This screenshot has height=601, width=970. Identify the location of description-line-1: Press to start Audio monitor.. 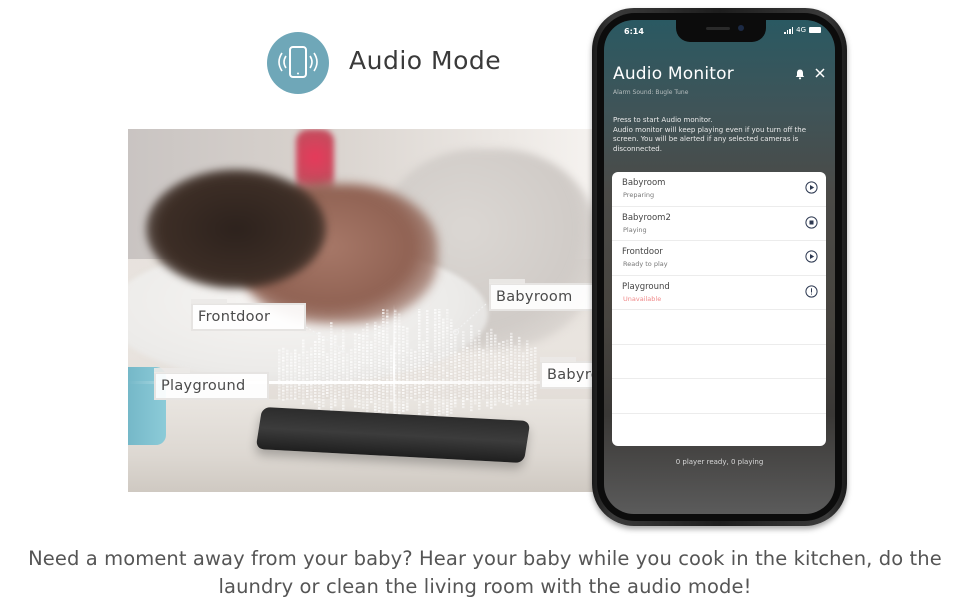
(721, 121).